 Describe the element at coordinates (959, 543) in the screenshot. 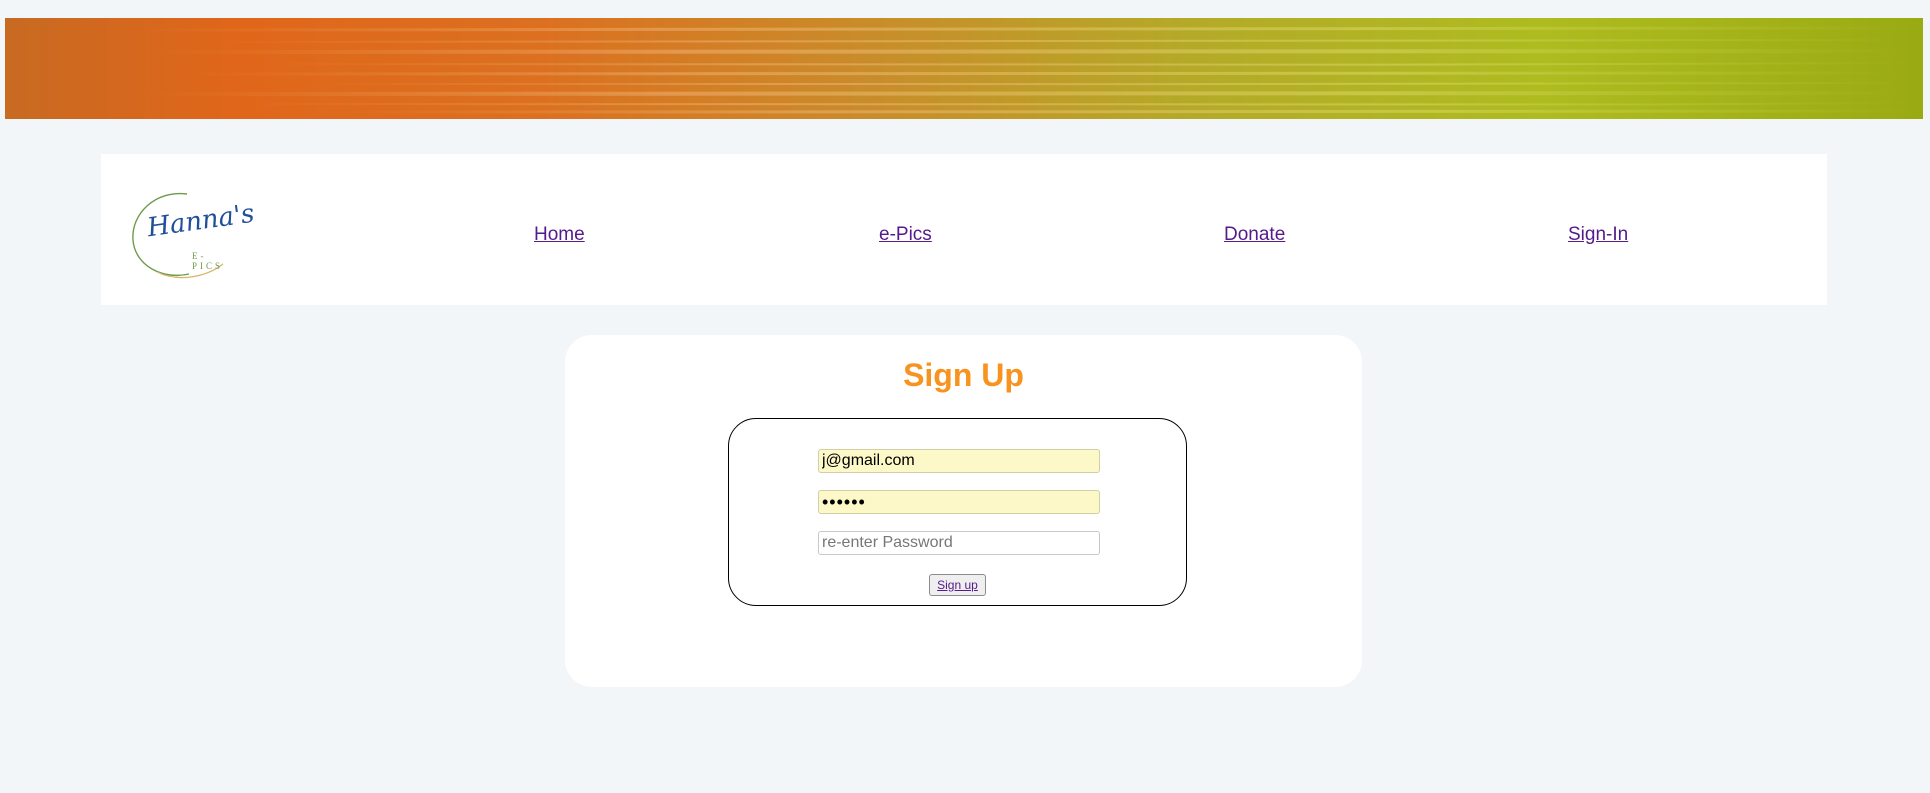

I see `reenter-password-field` at that location.